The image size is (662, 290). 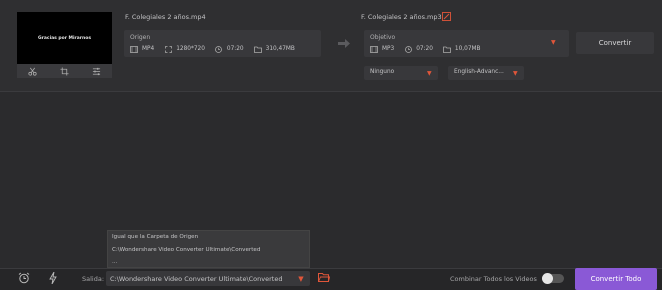 What do you see at coordinates (155, 237) in the screenshot?
I see `menu-item-same-as-source: Igual que la Carpeta de Origen` at bounding box center [155, 237].